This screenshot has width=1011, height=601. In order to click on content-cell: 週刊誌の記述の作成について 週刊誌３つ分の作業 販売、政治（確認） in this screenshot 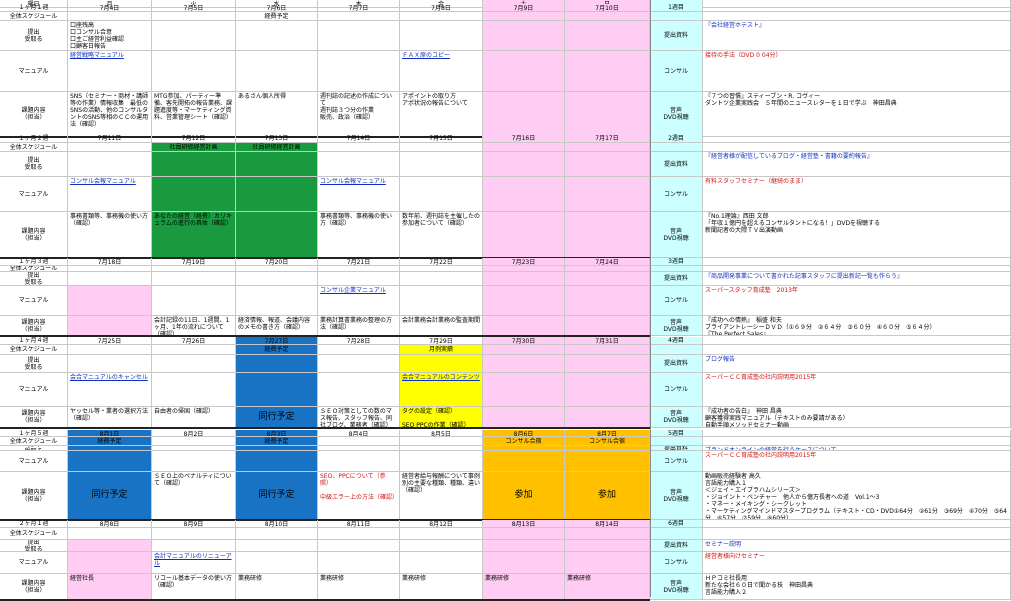, I will do `click(359, 114)`.